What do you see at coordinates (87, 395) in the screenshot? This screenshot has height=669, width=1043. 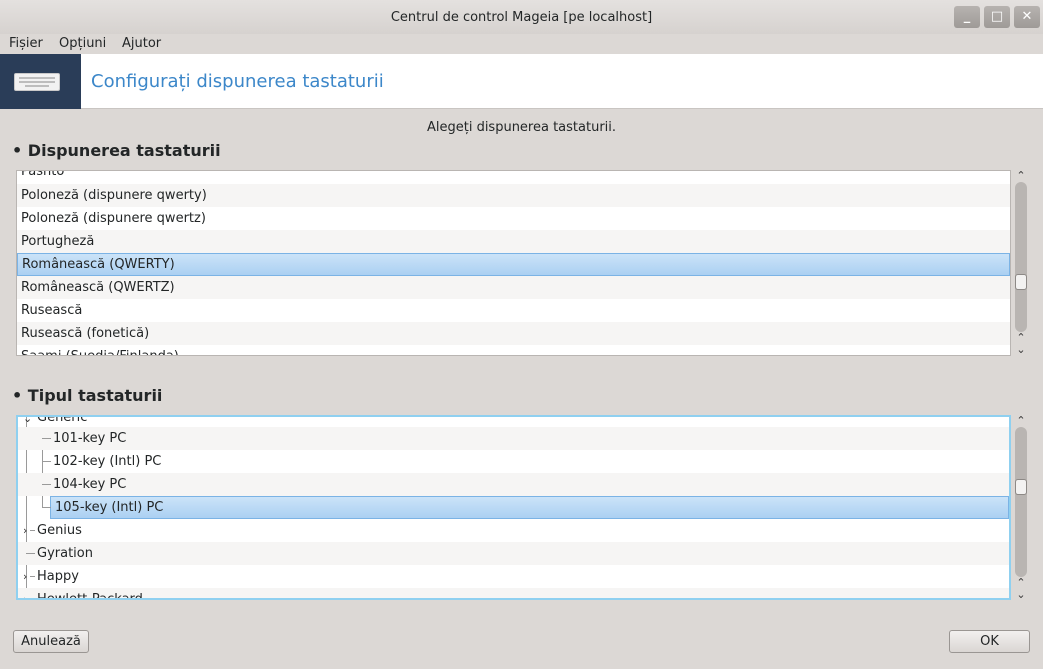 I see `type-section-title: • Tipul tastaturii` at bounding box center [87, 395].